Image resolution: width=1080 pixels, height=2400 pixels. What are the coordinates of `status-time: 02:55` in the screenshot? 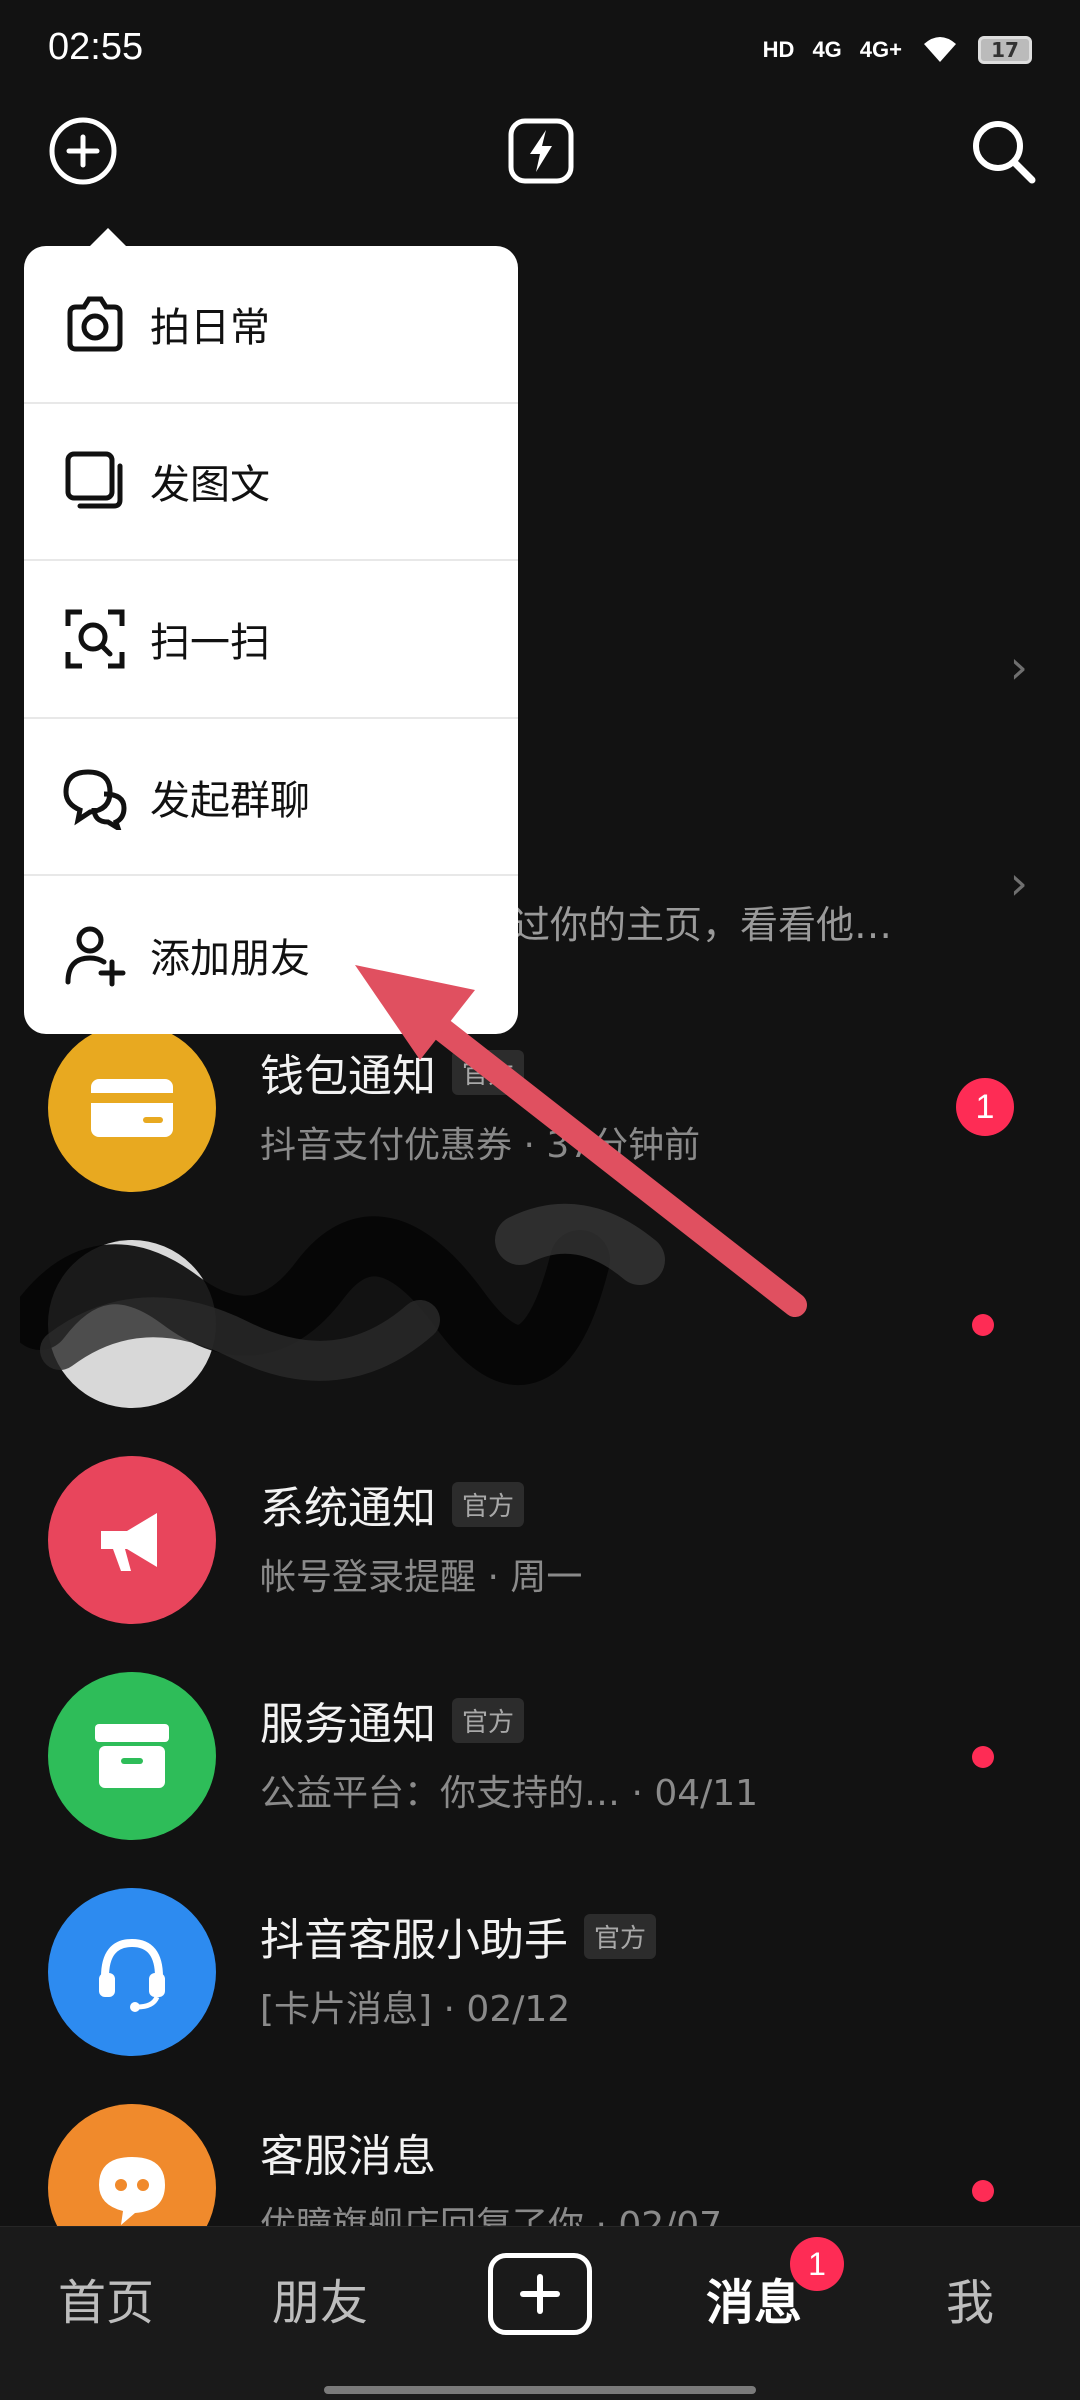 It's located at (96, 47).